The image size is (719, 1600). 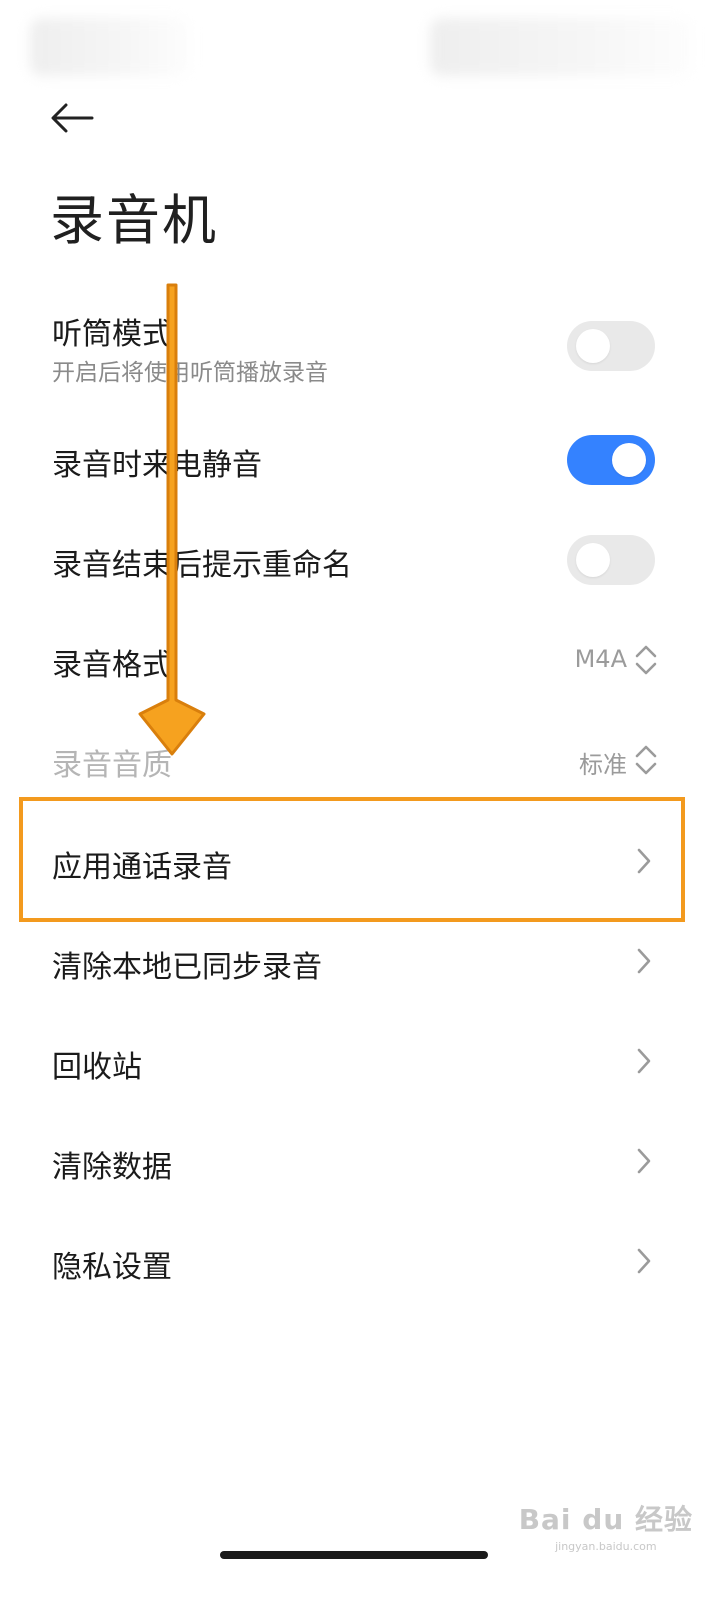 I want to click on back-button, so click(x=72, y=118).